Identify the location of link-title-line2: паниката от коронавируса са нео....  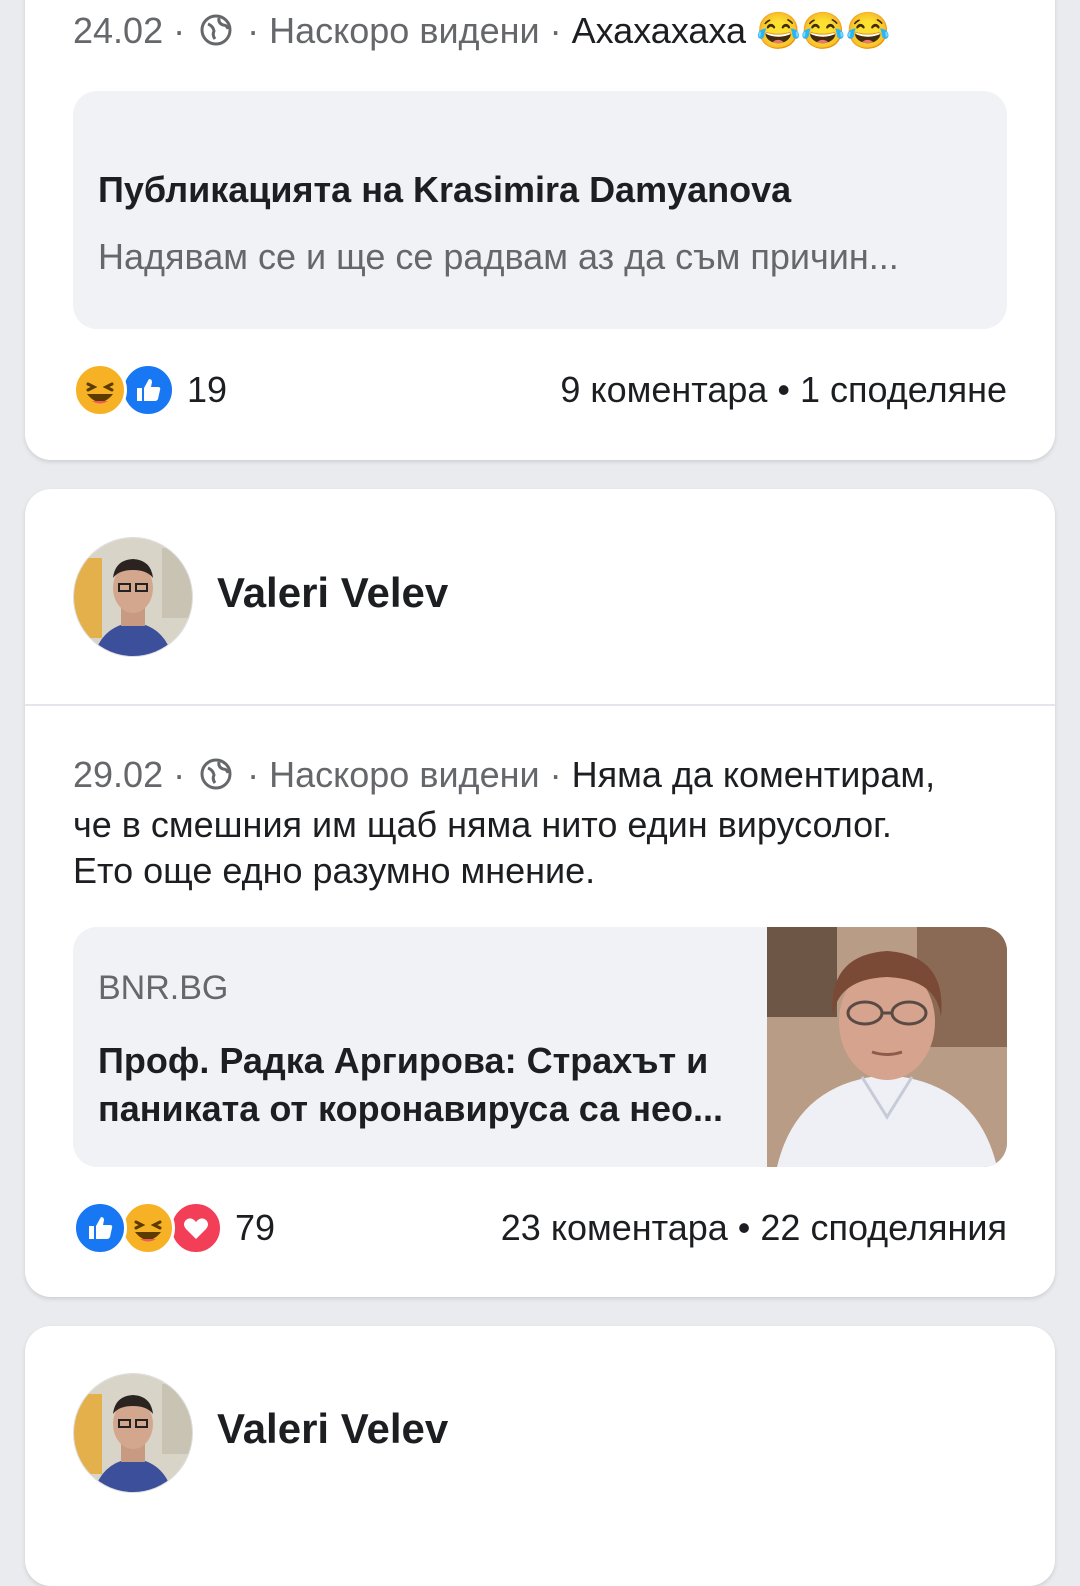
(410, 1108).